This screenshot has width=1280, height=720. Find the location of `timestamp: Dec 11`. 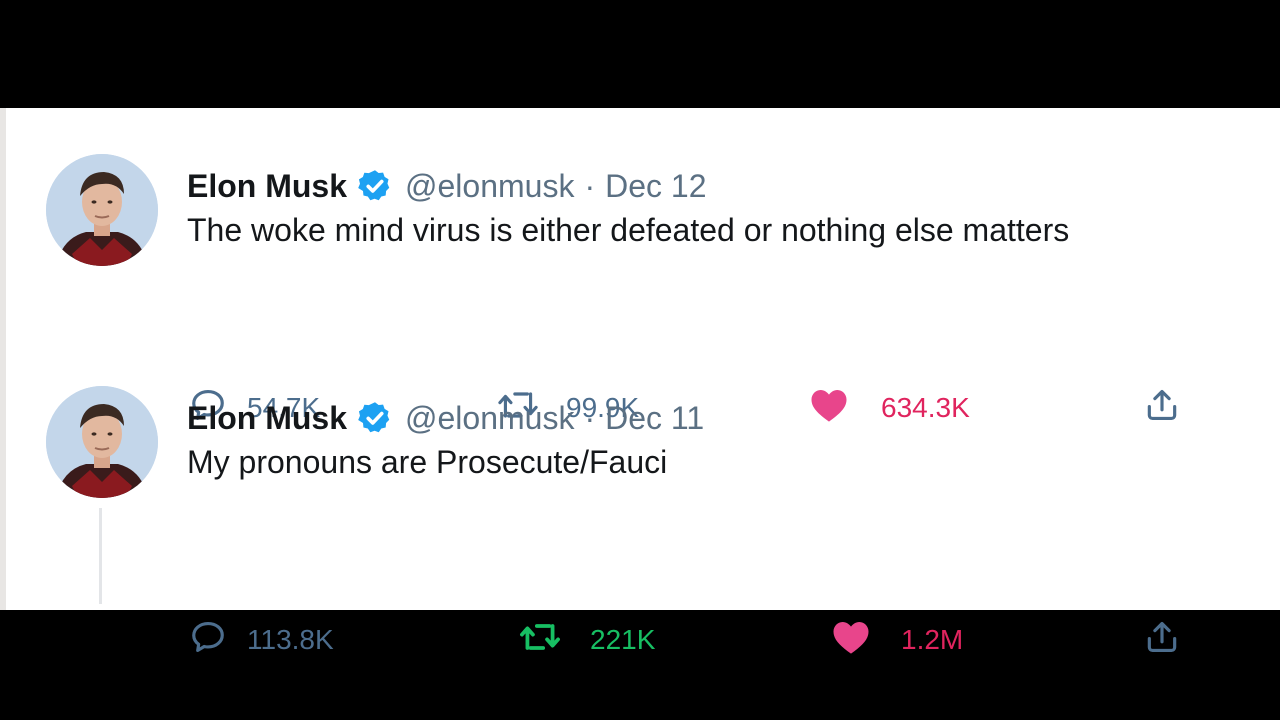

timestamp: Dec 11 is located at coordinates (654, 418).